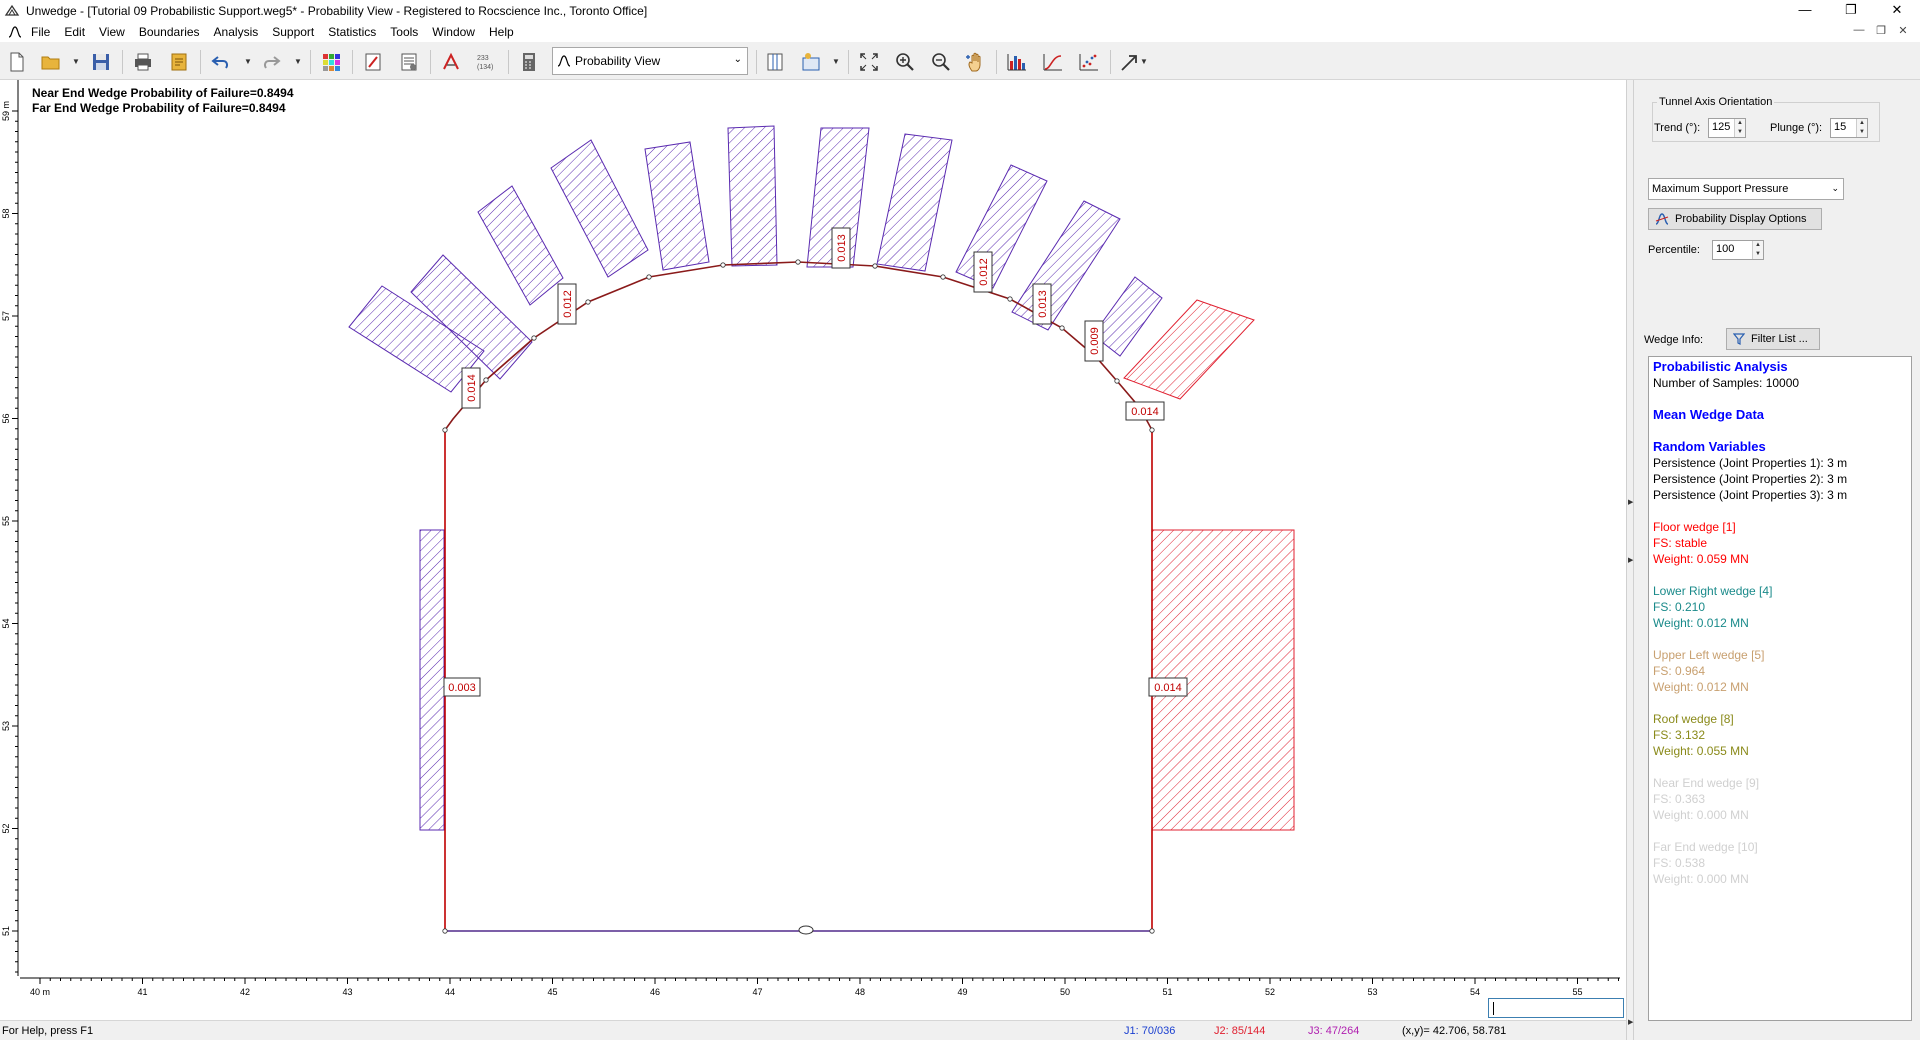 This screenshot has width=1920, height=1040. What do you see at coordinates (221, 62) in the screenshot?
I see `undo-icon` at bounding box center [221, 62].